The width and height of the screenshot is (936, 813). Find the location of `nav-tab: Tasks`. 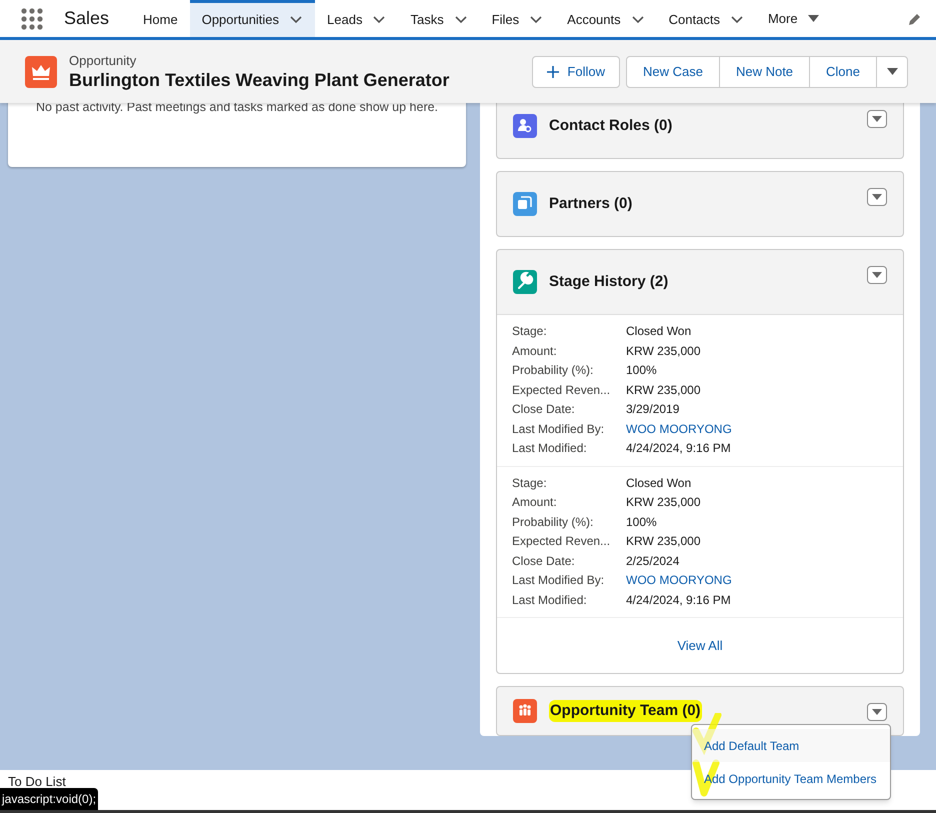

nav-tab: Tasks is located at coordinates (439, 18).